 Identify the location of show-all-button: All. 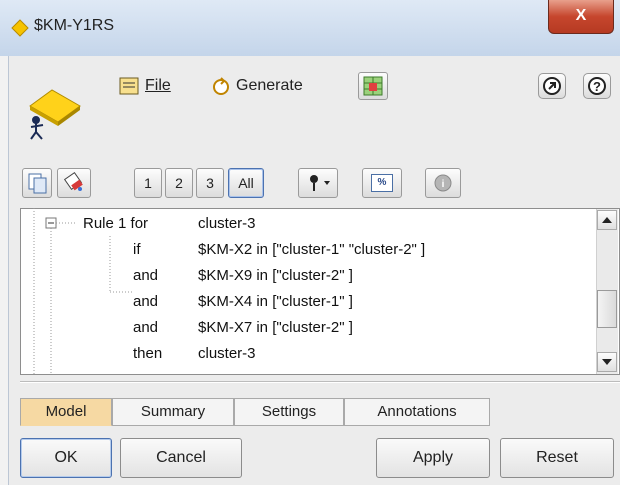
(246, 183).